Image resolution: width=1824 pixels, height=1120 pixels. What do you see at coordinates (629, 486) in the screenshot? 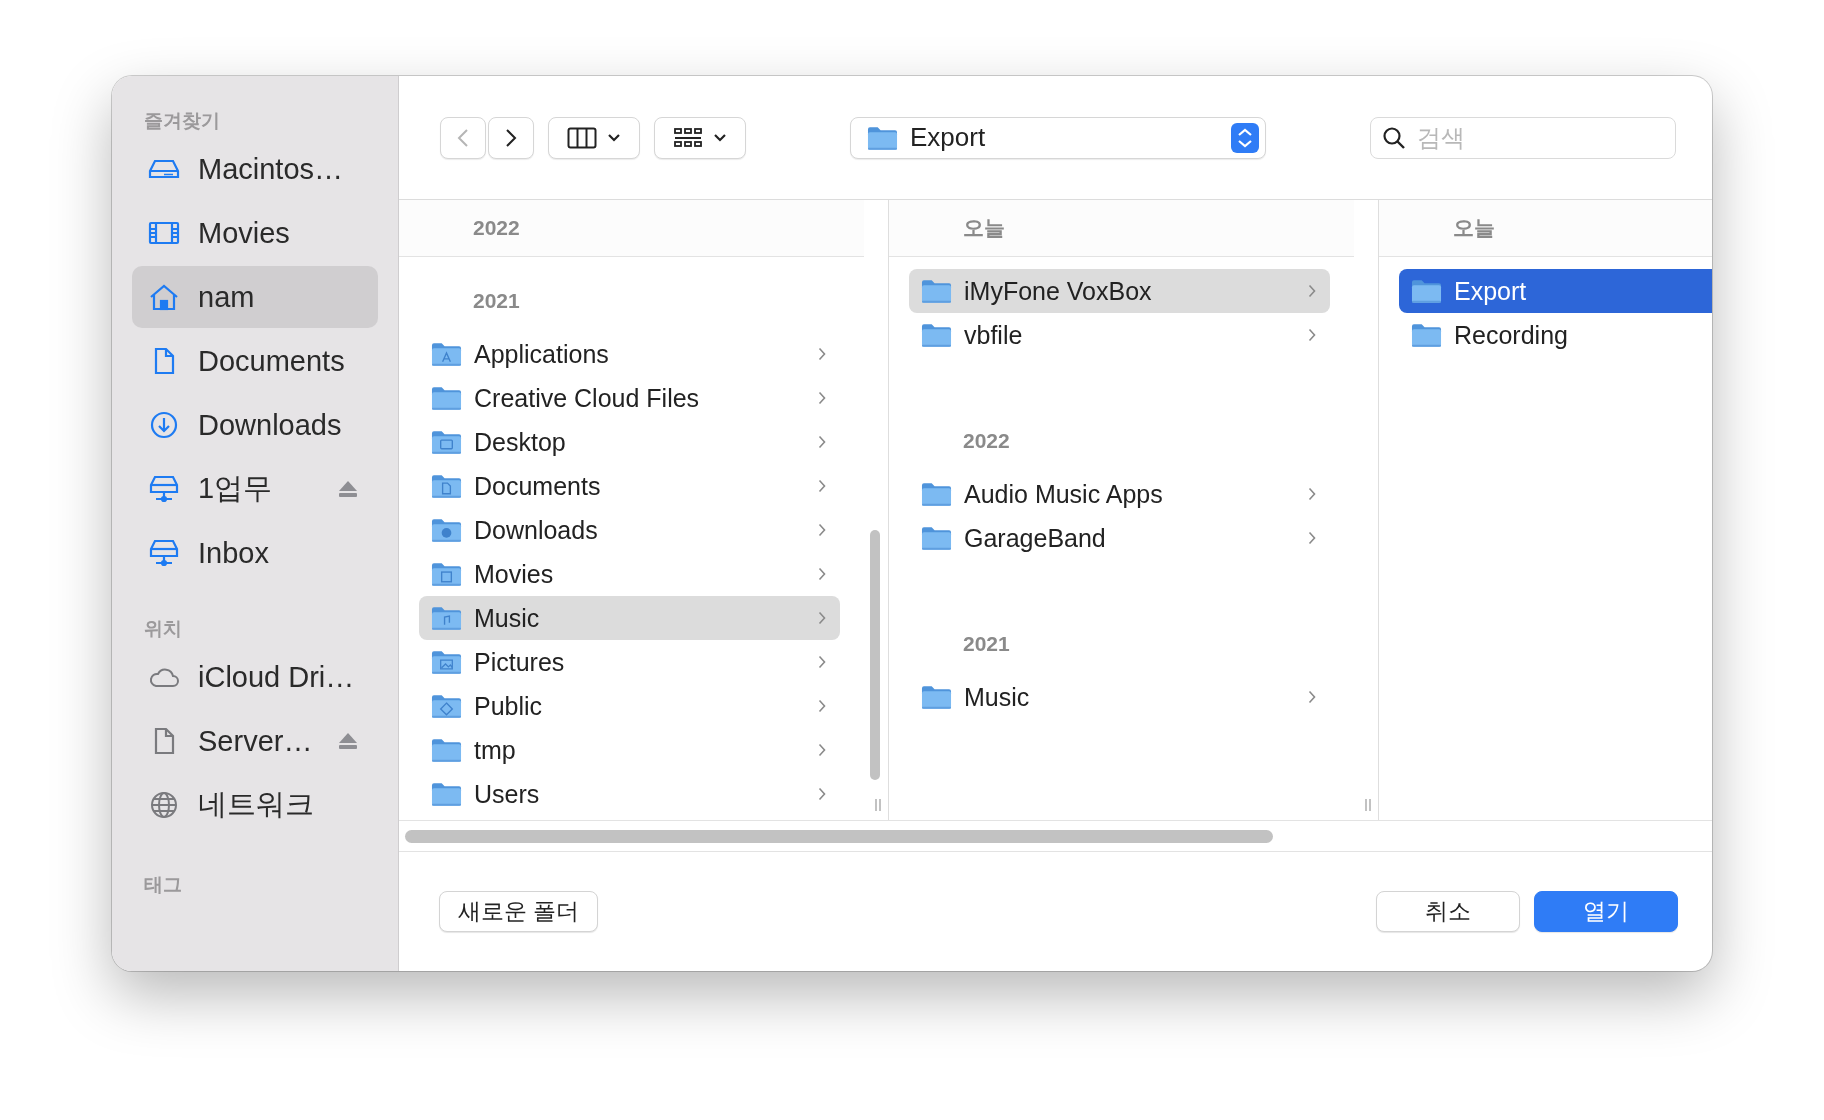
I see `file-row: Documents` at bounding box center [629, 486].